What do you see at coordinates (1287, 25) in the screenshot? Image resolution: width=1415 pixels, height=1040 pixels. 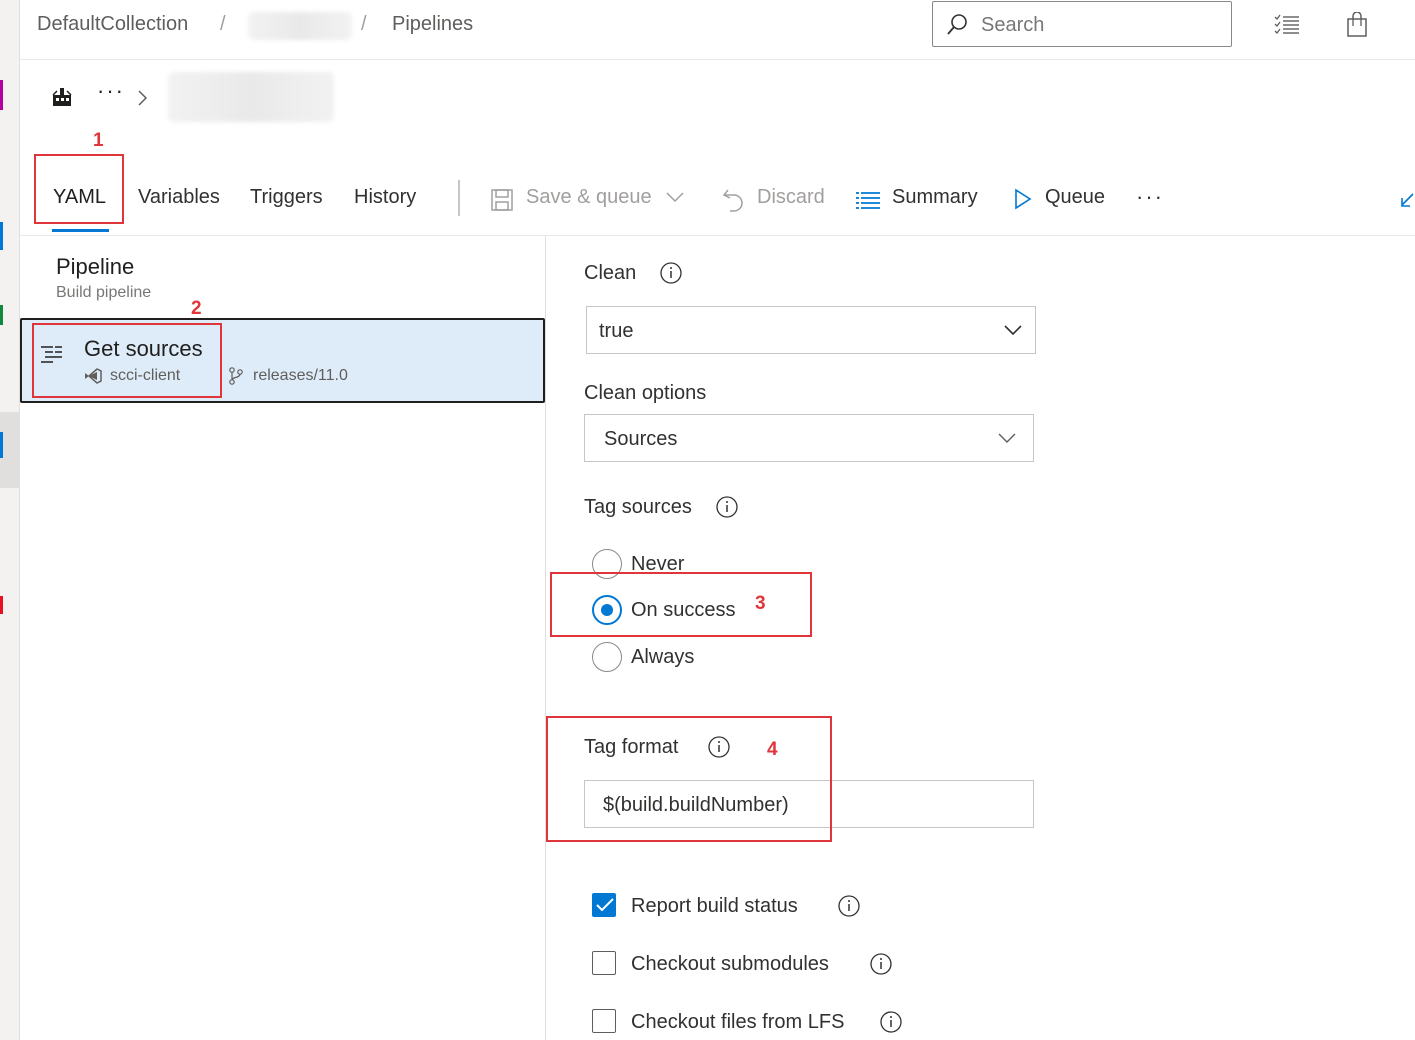 I see `task-list-icon` at bounding box center [1287, 25].